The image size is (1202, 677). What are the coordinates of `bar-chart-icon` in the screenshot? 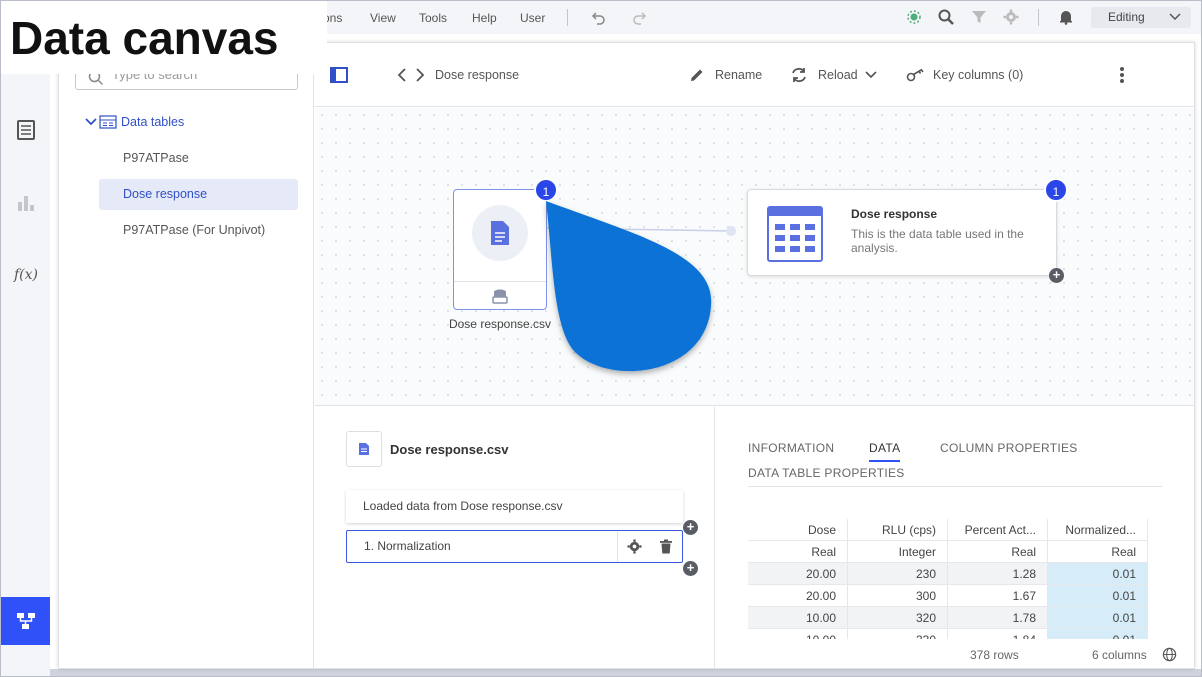 It's located at (25, 203).